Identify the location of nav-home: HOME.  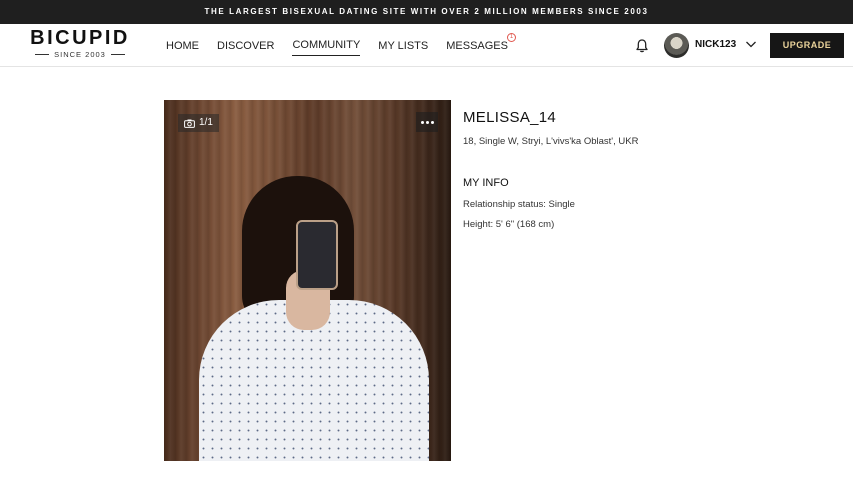
(182, 46).